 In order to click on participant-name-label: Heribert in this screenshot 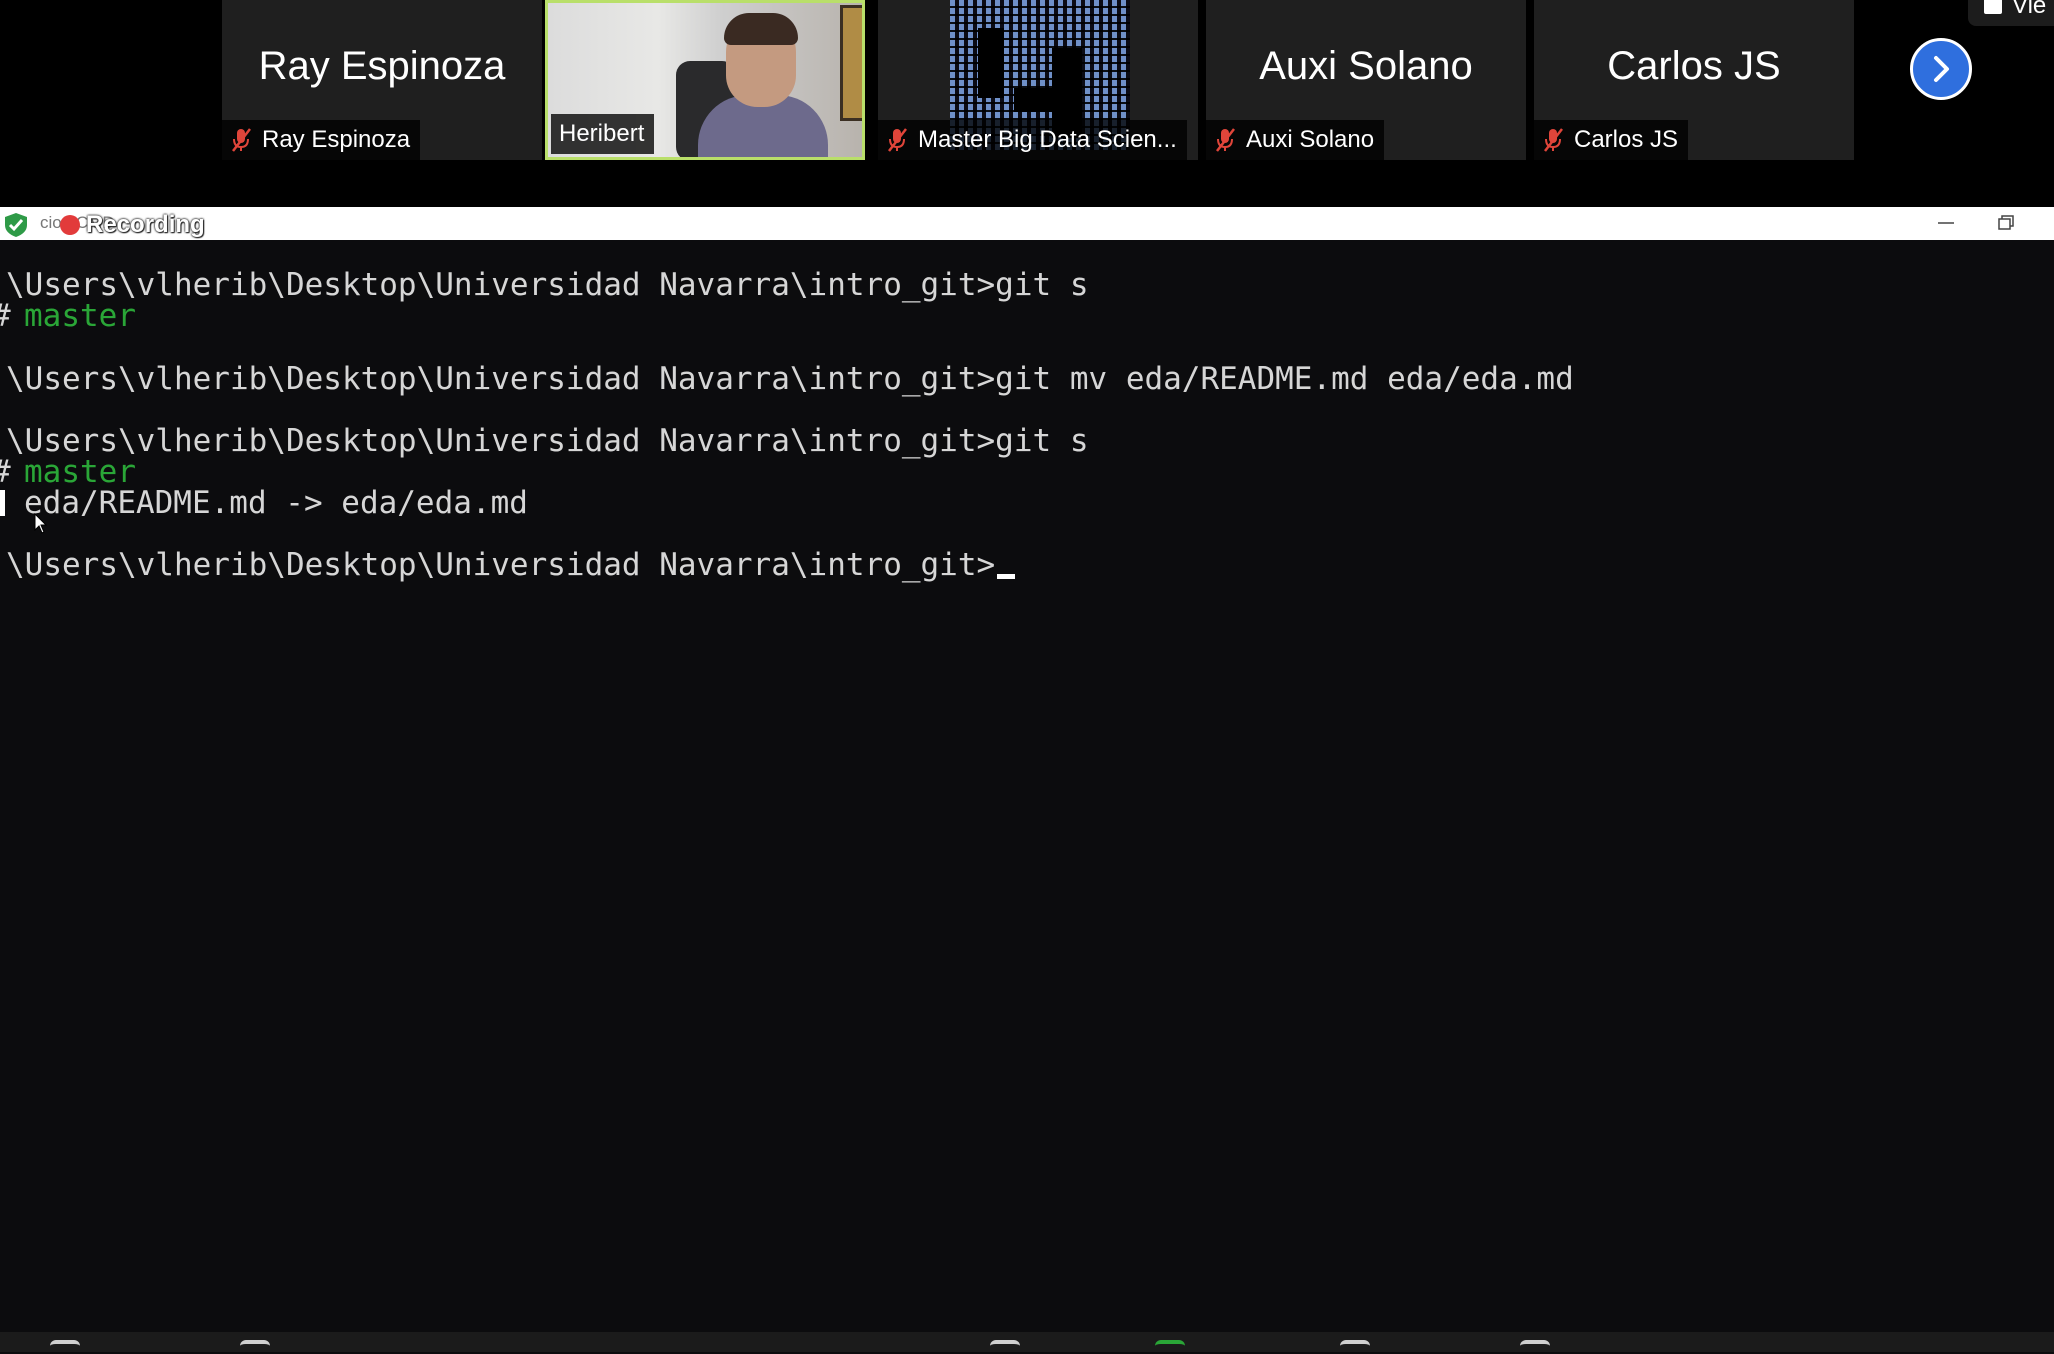, I will do `click(602, 133)`.